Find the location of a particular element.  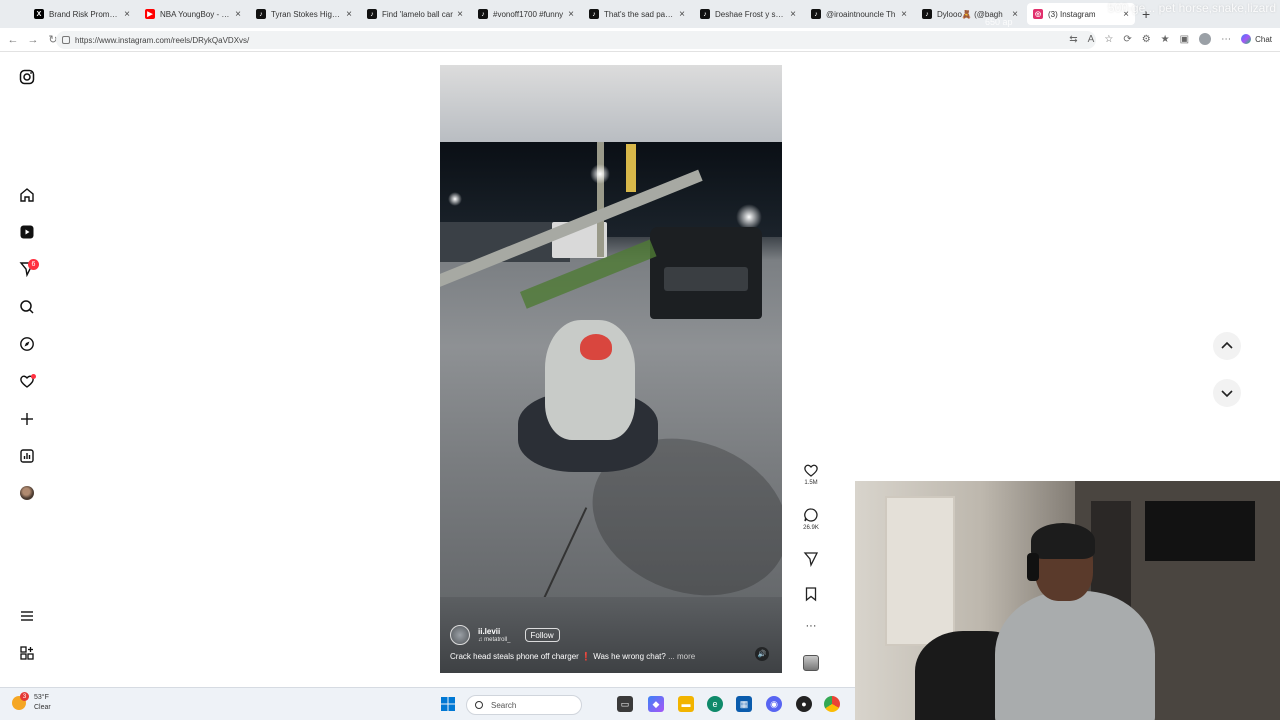

task-view-icon: ▭ is located at coordinates (625, 704).